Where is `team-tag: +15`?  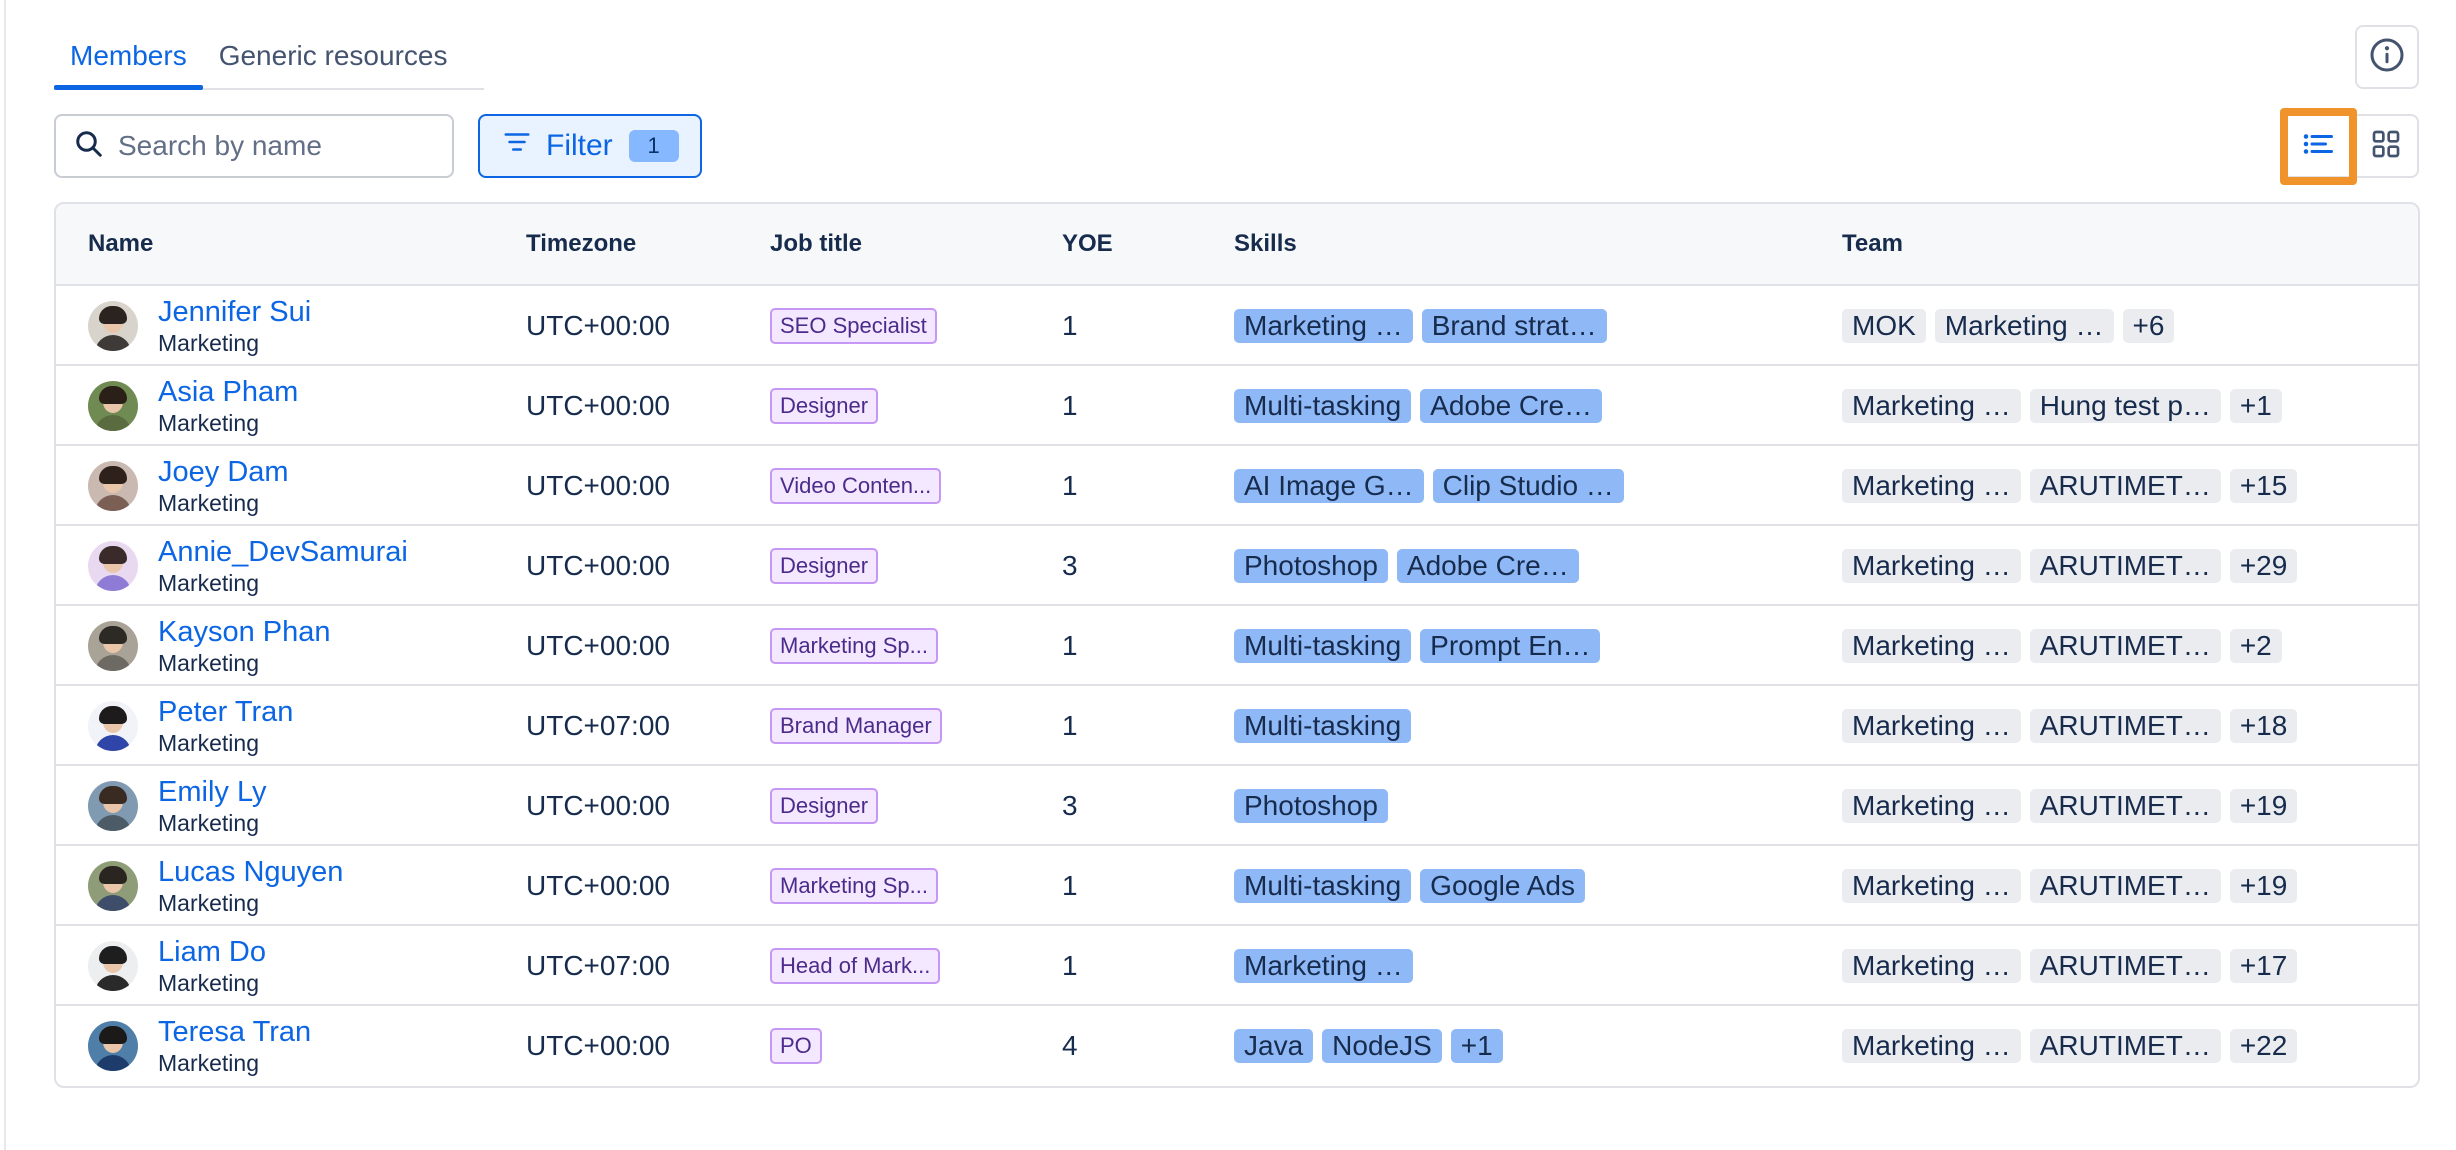 team-tag: +15 is located at coordinates (2263, 486).